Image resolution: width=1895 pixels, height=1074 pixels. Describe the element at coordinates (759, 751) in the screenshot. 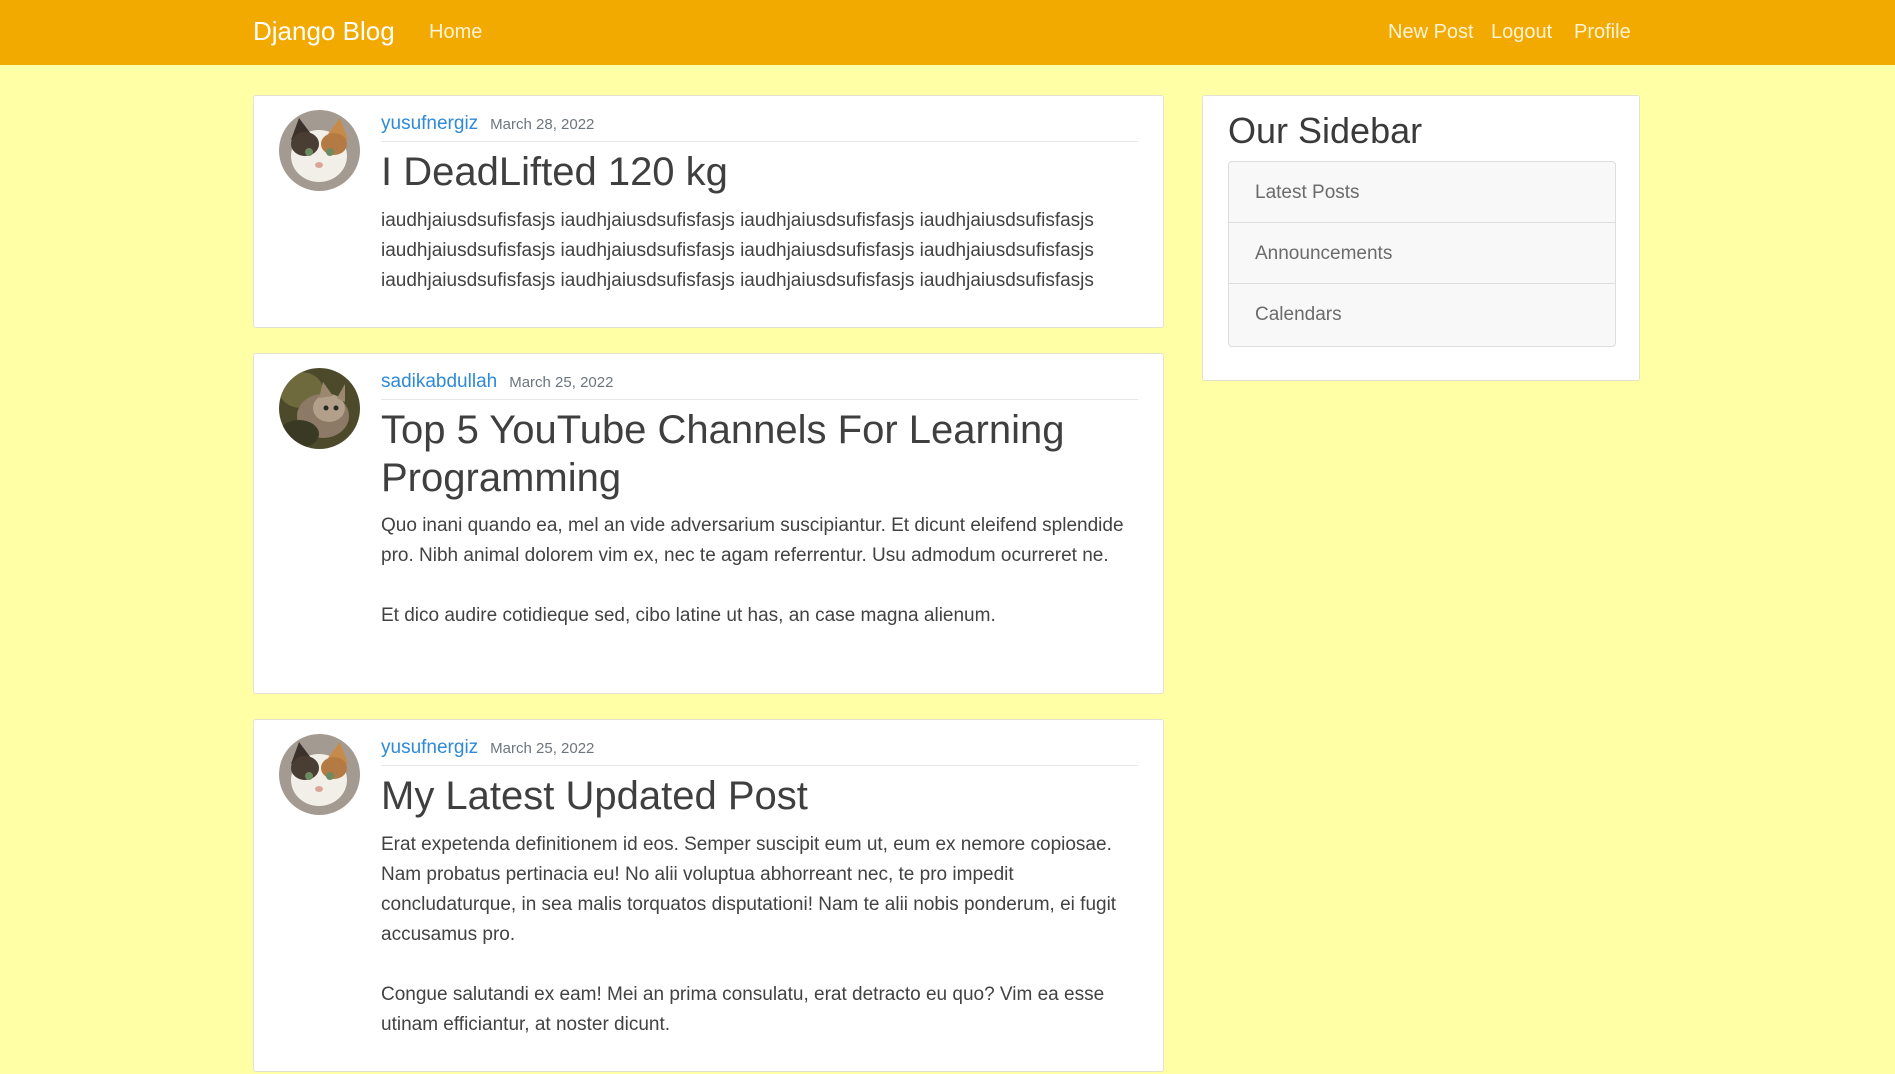

I see `post-meta: yusufnergiz March 25, 2022` at that location.